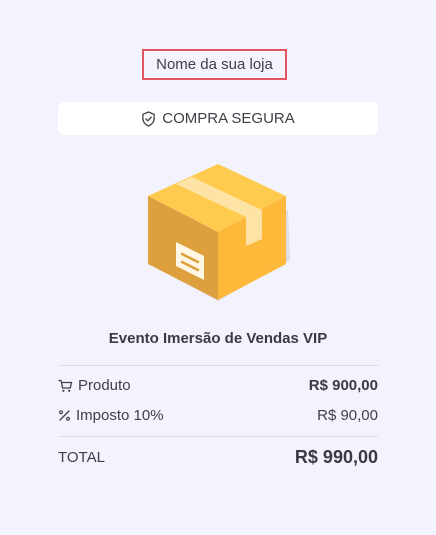  What do you see at coordinates (218, 385) in the screenshot?
I see `summary-row-product: Produto R$ 900,00` at bounding box center [218, 385].